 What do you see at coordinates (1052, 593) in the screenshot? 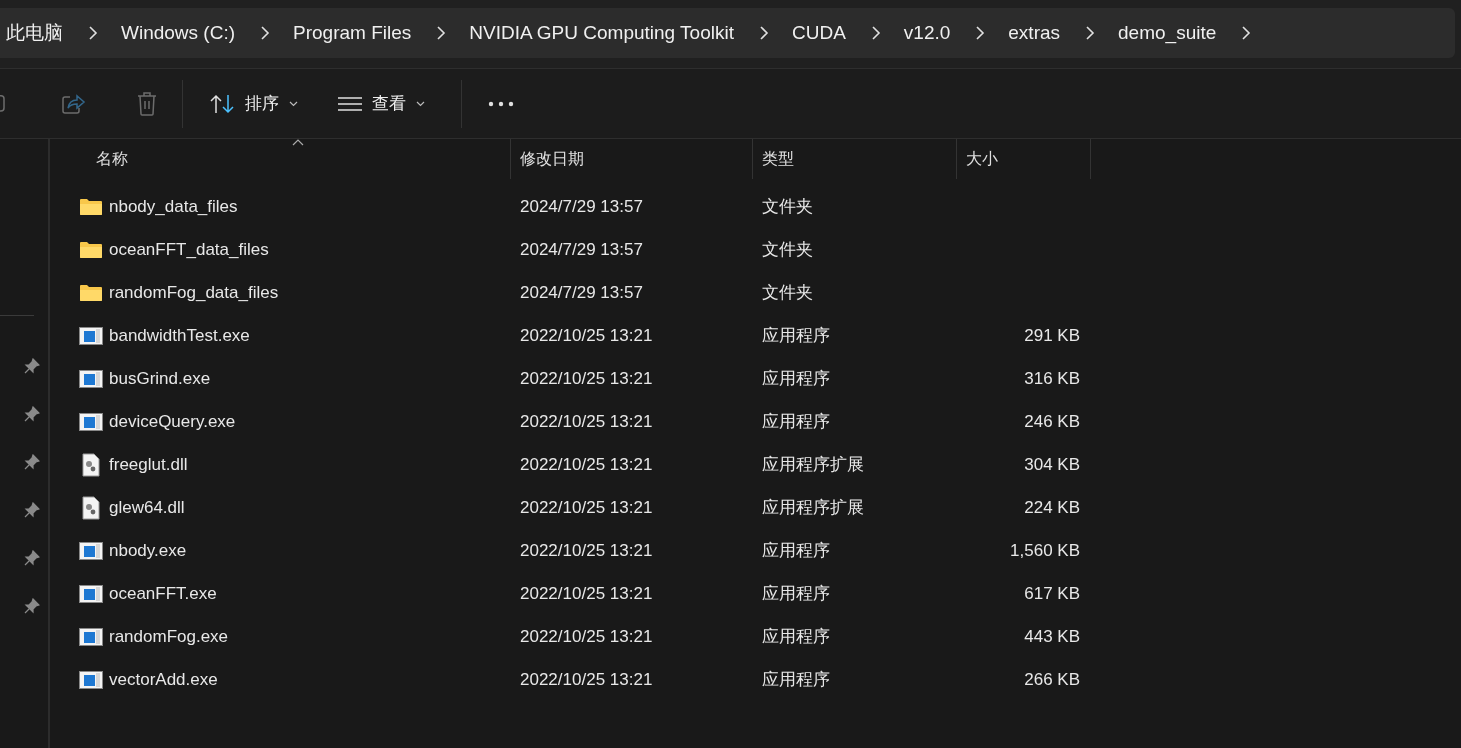
I see `file-size: 617 KB` at bounding box center [1052, 593].